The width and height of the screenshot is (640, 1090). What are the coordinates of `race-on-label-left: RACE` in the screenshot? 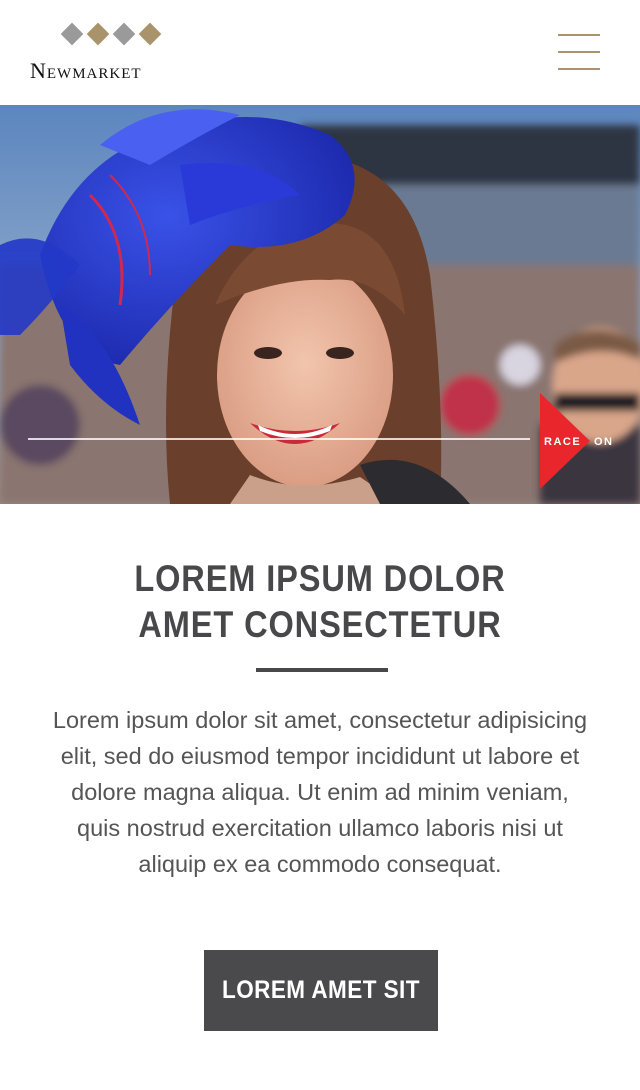 It's located at (562, 442).